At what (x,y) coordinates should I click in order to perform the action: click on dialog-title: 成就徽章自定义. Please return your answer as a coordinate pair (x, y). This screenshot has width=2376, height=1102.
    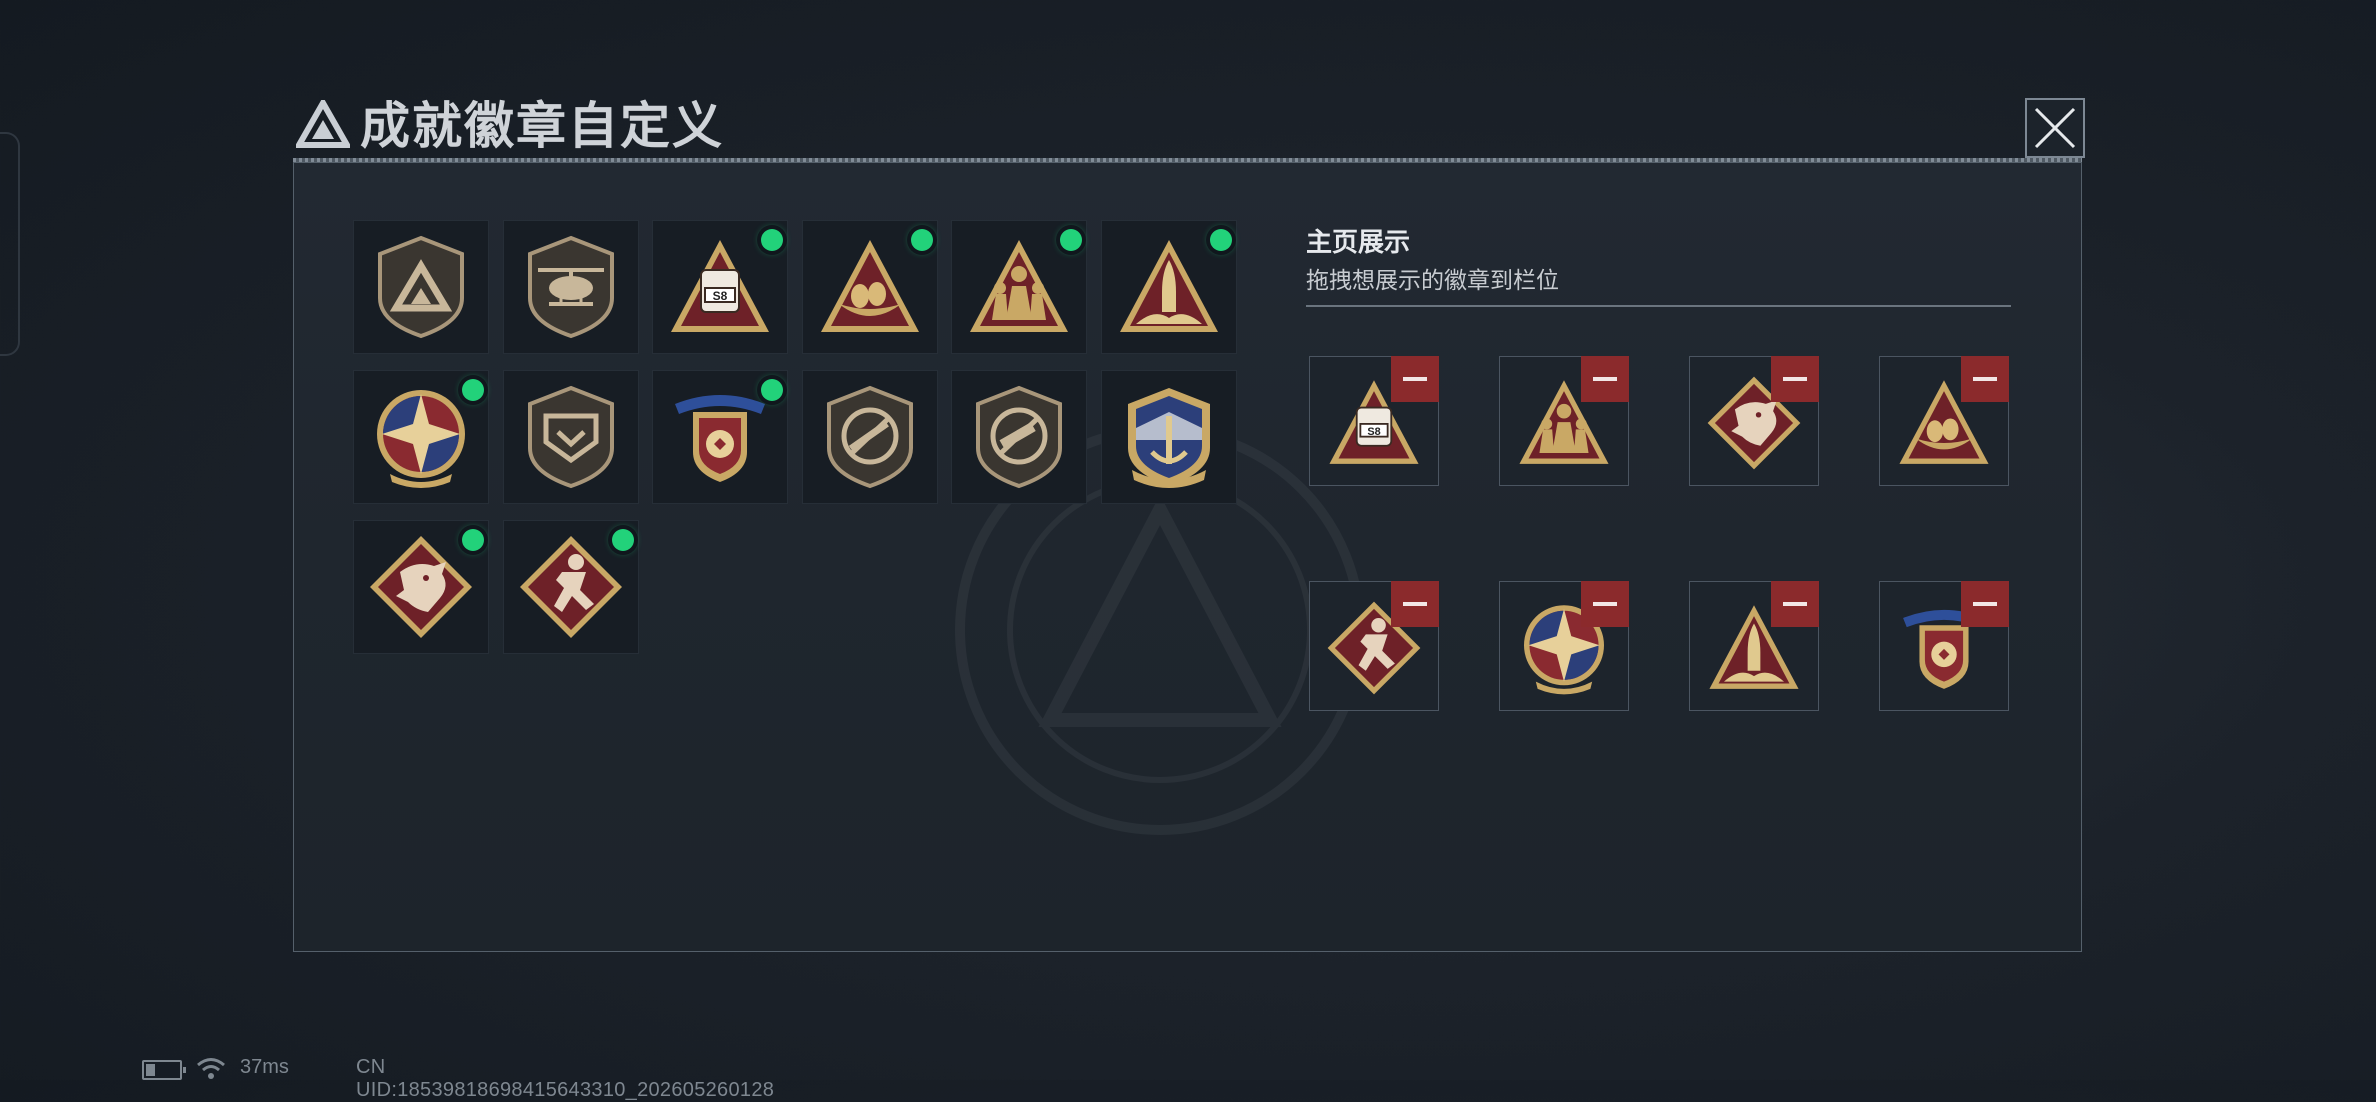
    Looking at the image, I should click on (542, 126).